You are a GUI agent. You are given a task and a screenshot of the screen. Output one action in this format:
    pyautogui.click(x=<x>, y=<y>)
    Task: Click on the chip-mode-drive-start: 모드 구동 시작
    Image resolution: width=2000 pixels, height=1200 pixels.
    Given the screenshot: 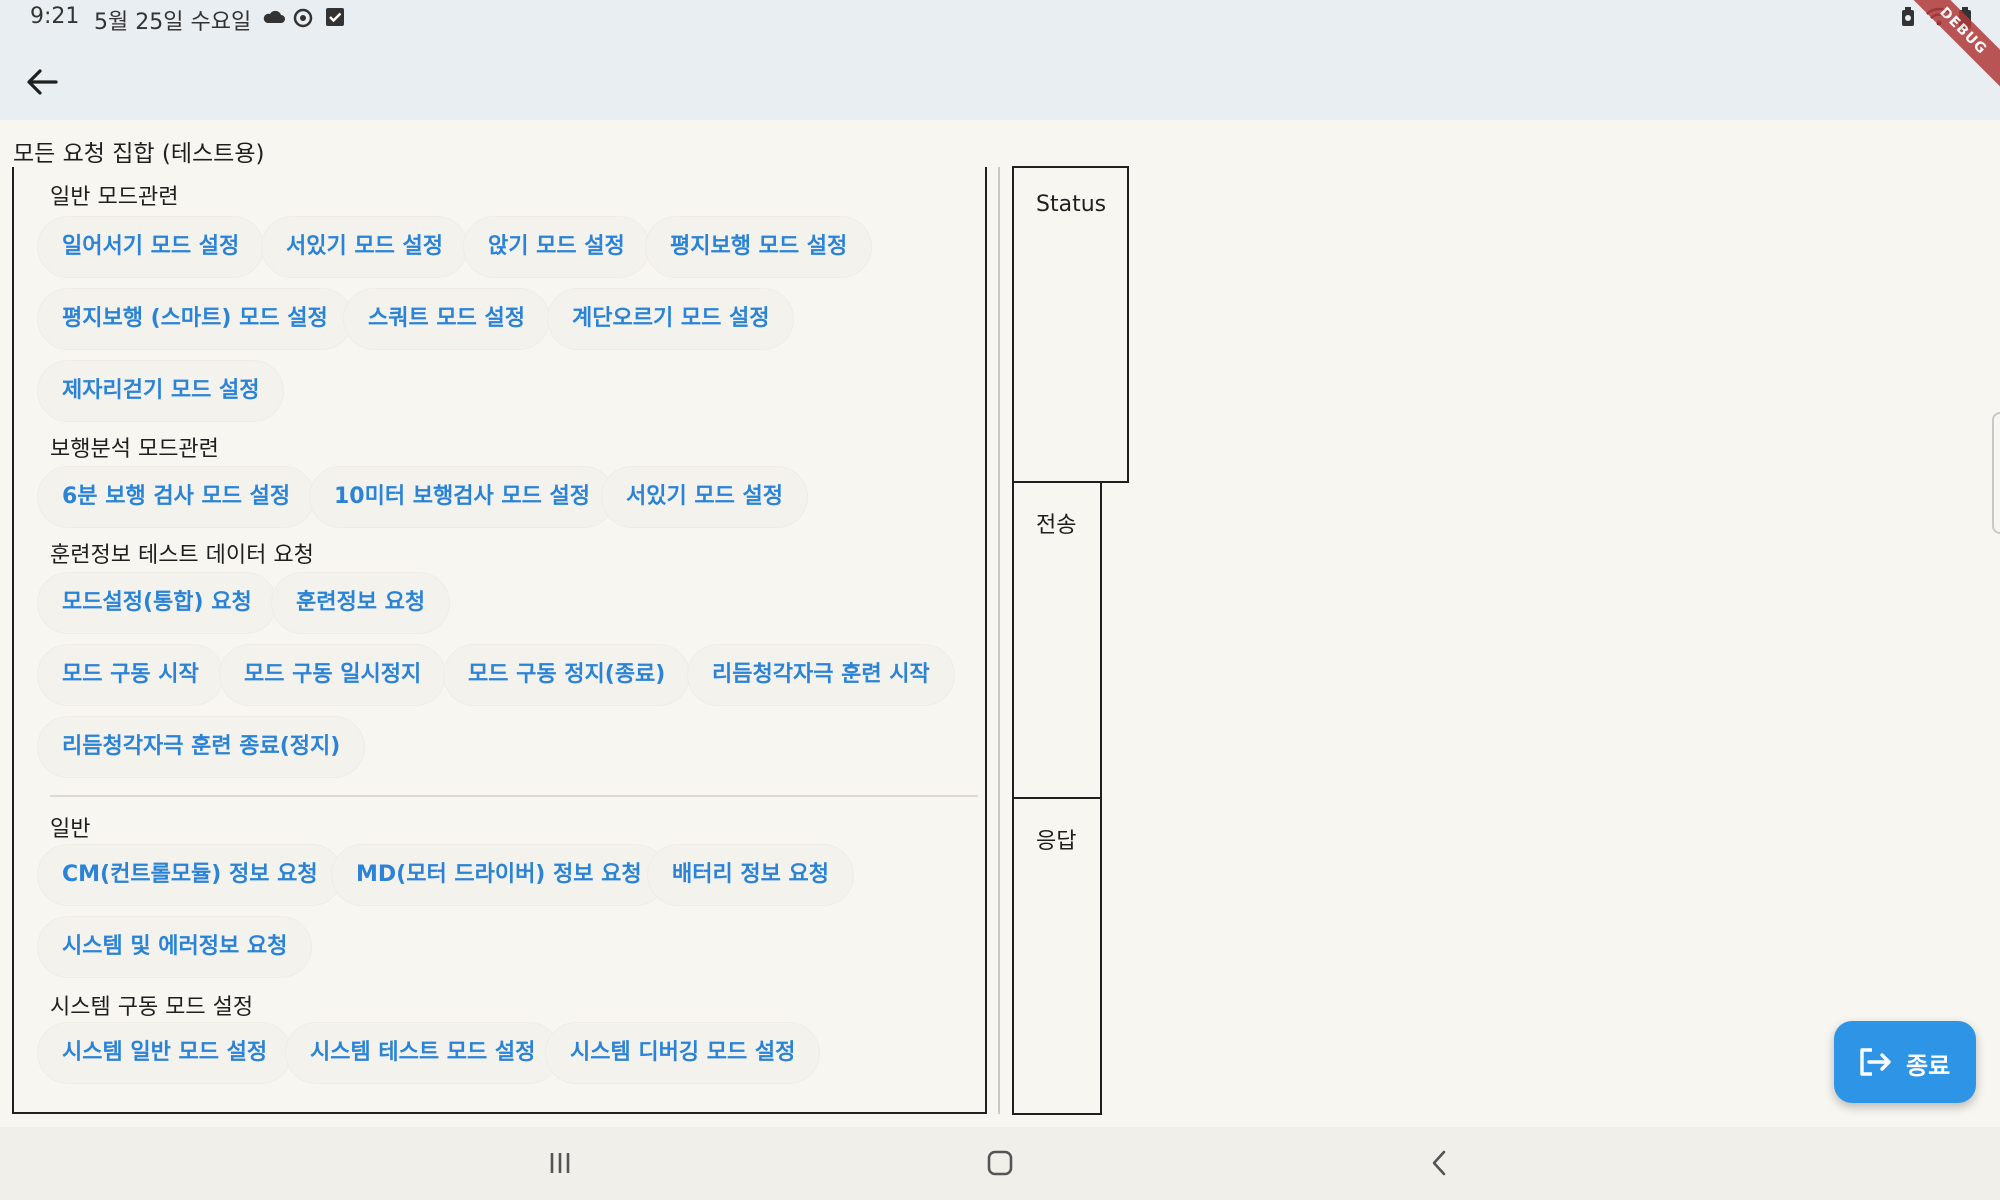 What is the action you would take?
    pyautogui.click(x=130, y=675)
    